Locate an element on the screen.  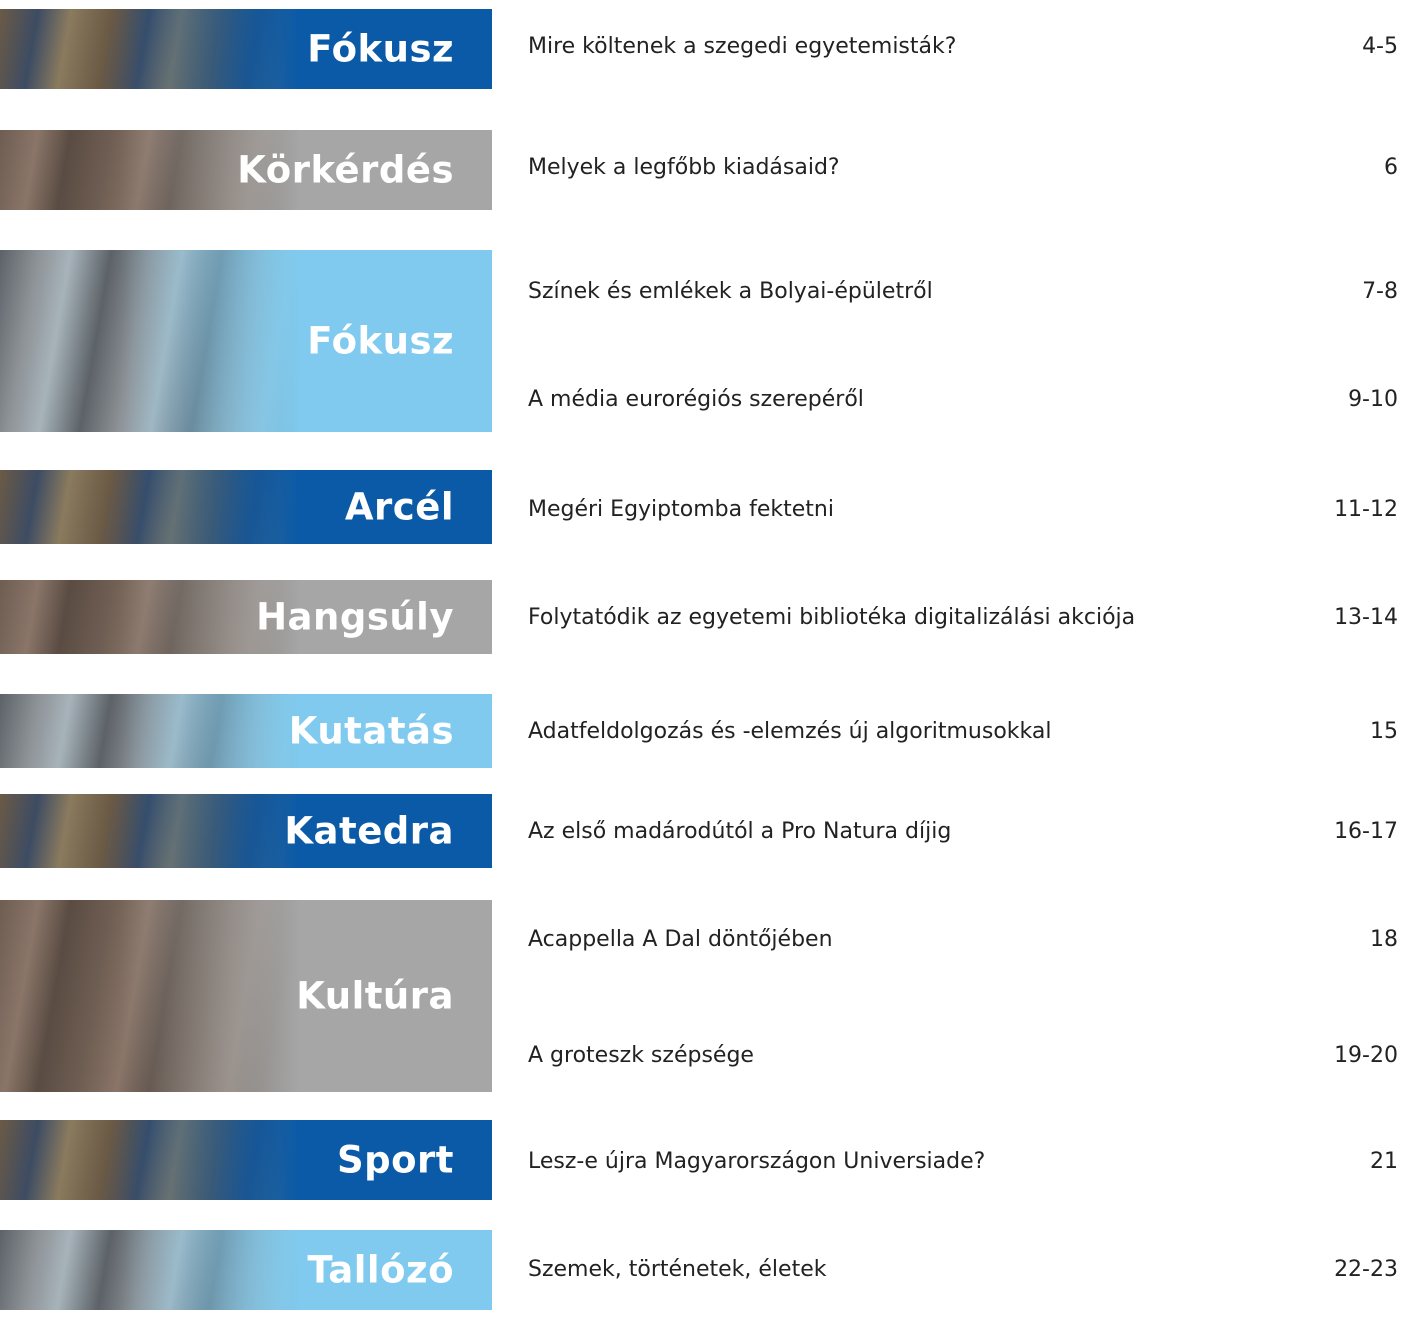
section-band: Arcél is located at coordinates (246, 507).